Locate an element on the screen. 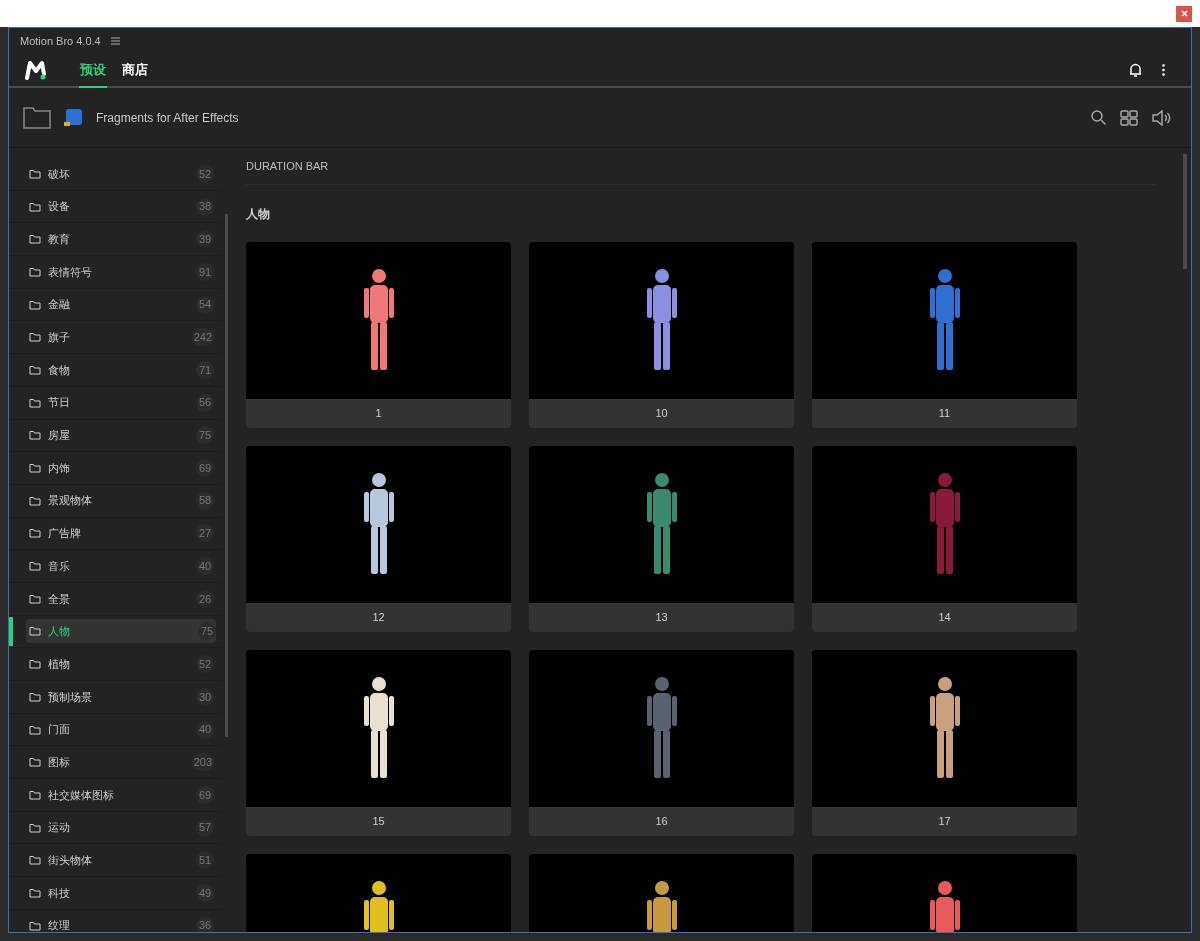 This screenshot has width=1200, height=941. section-title: 人物 is located at coordinates (258, 214).